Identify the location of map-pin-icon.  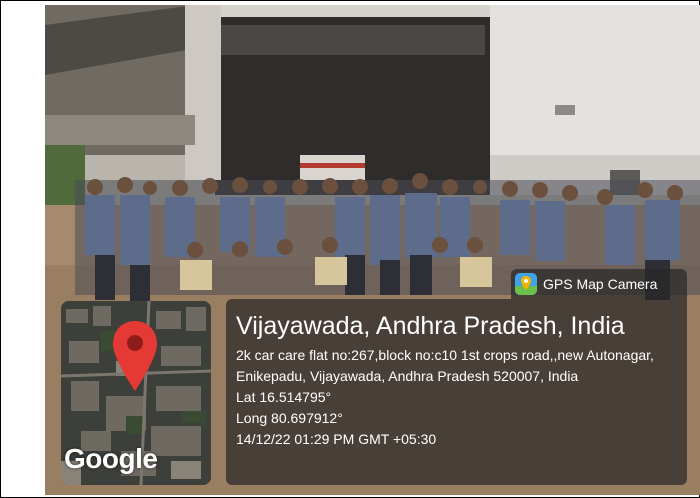
(526, 284).